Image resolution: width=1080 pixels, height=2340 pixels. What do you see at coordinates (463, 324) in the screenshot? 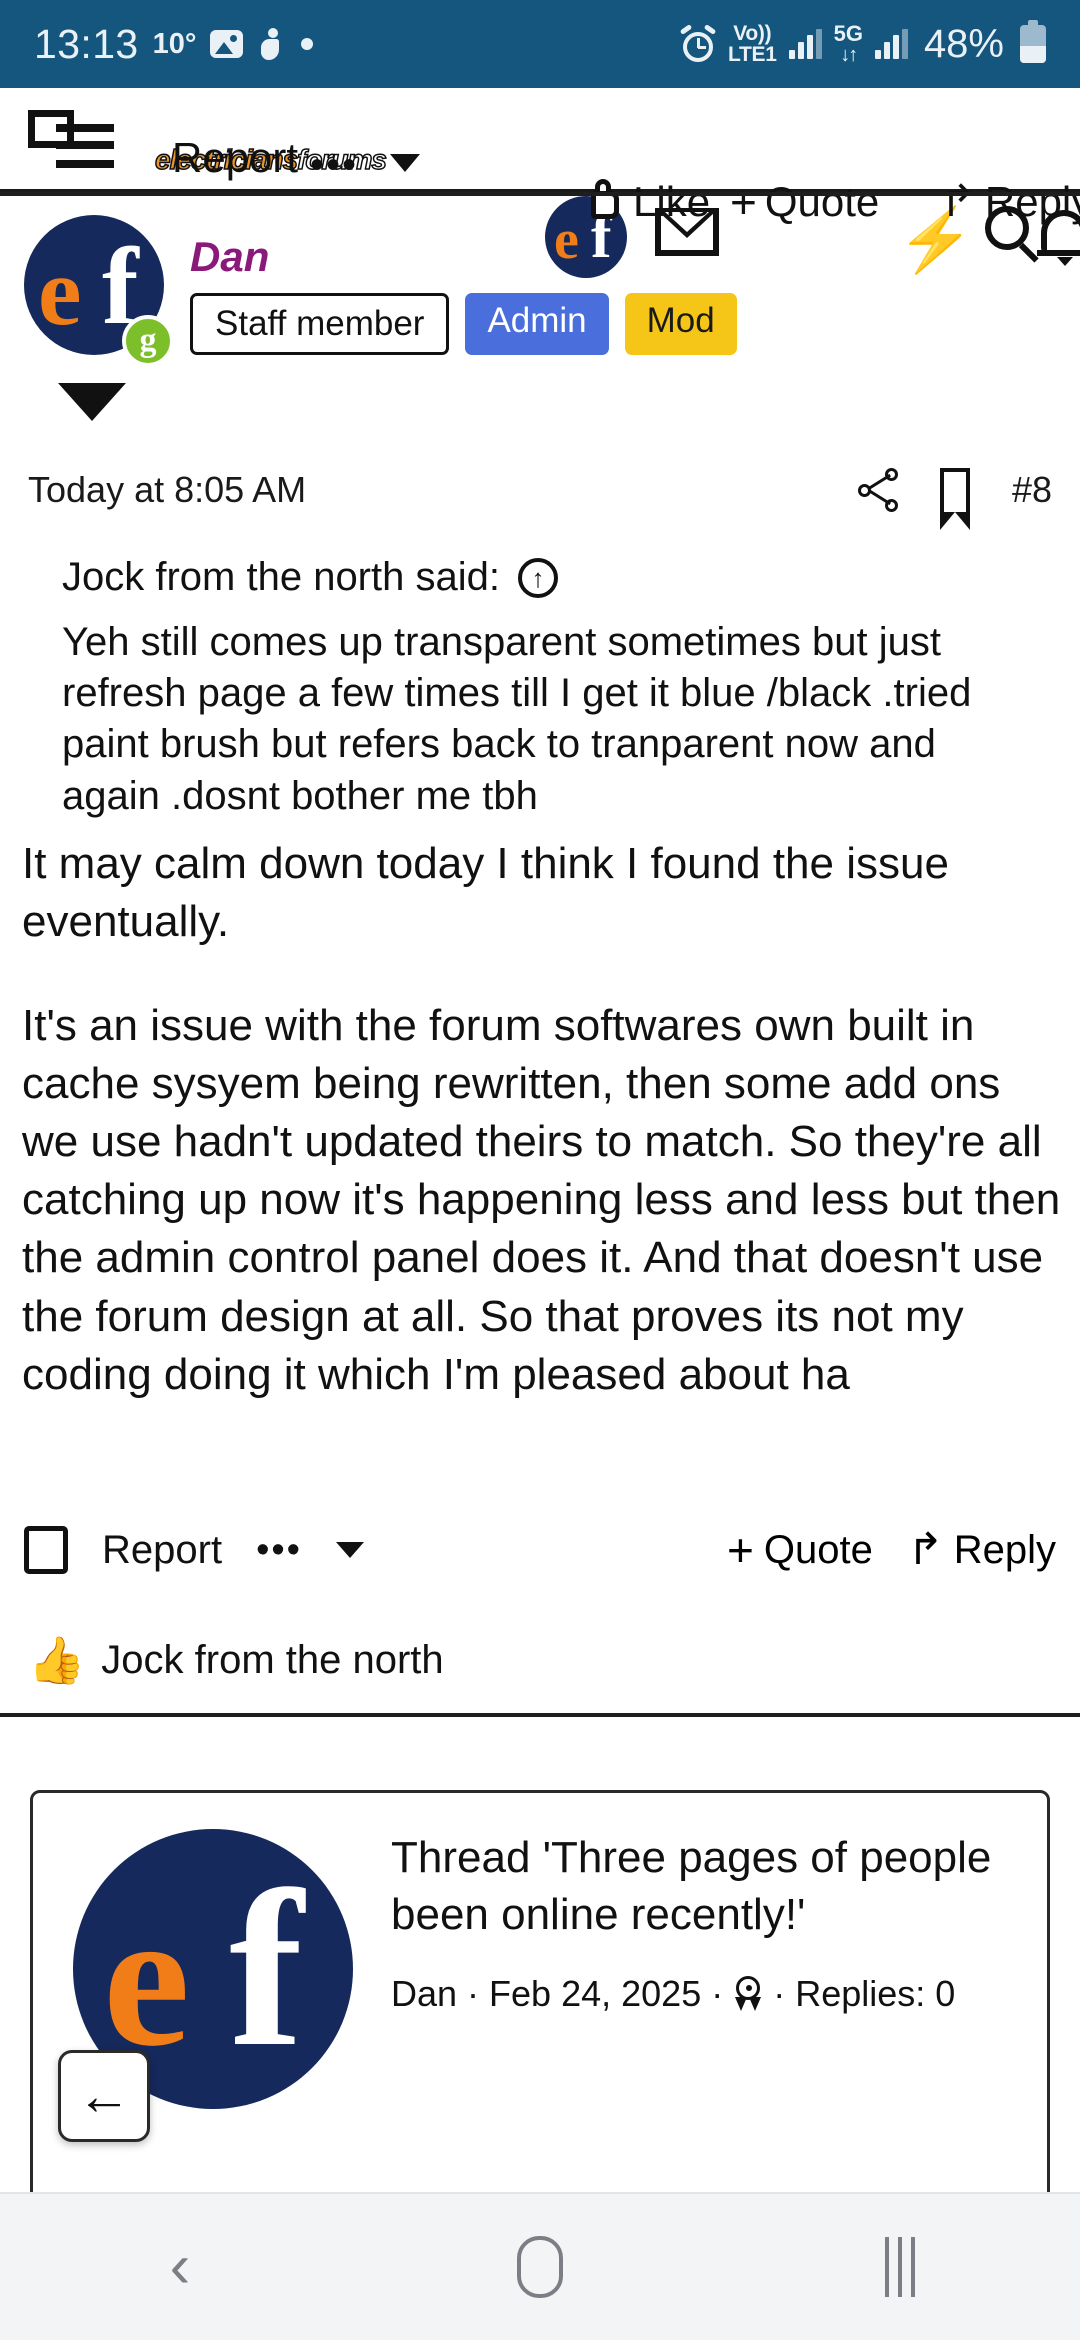
I see `user-badges: Staff member Admin Mod` at bounding box center [463, 324].